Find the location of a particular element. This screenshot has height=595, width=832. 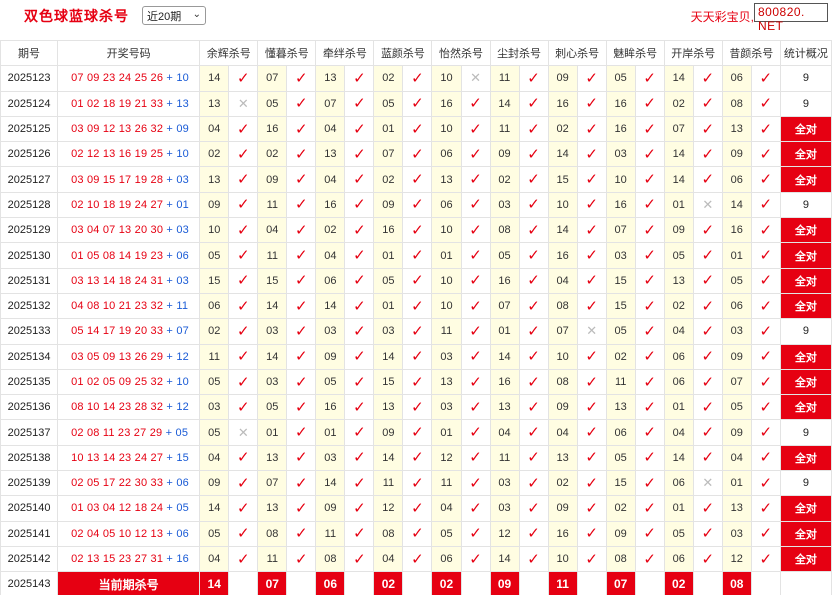

kill-number: 01 is located at coordinates (678, 508).